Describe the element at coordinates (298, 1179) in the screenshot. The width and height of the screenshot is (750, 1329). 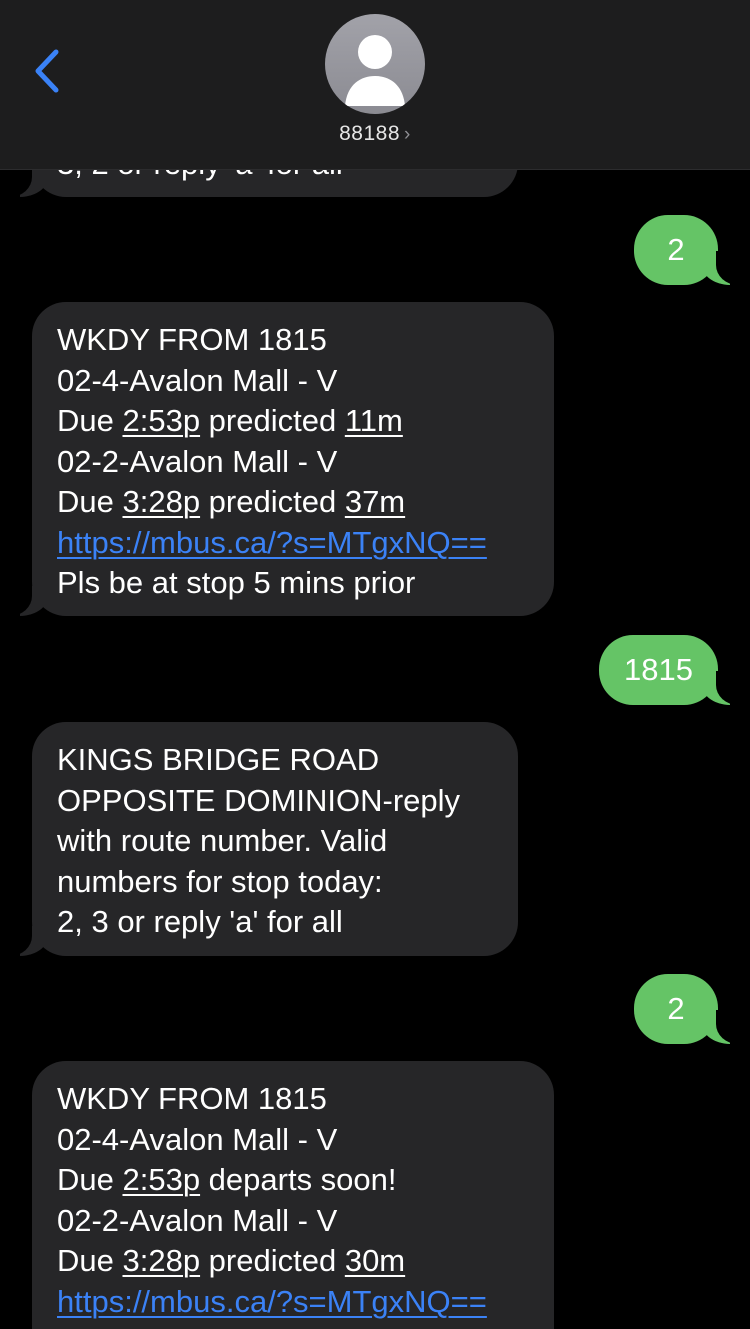
I see `status-label: departs soon!` at that location.